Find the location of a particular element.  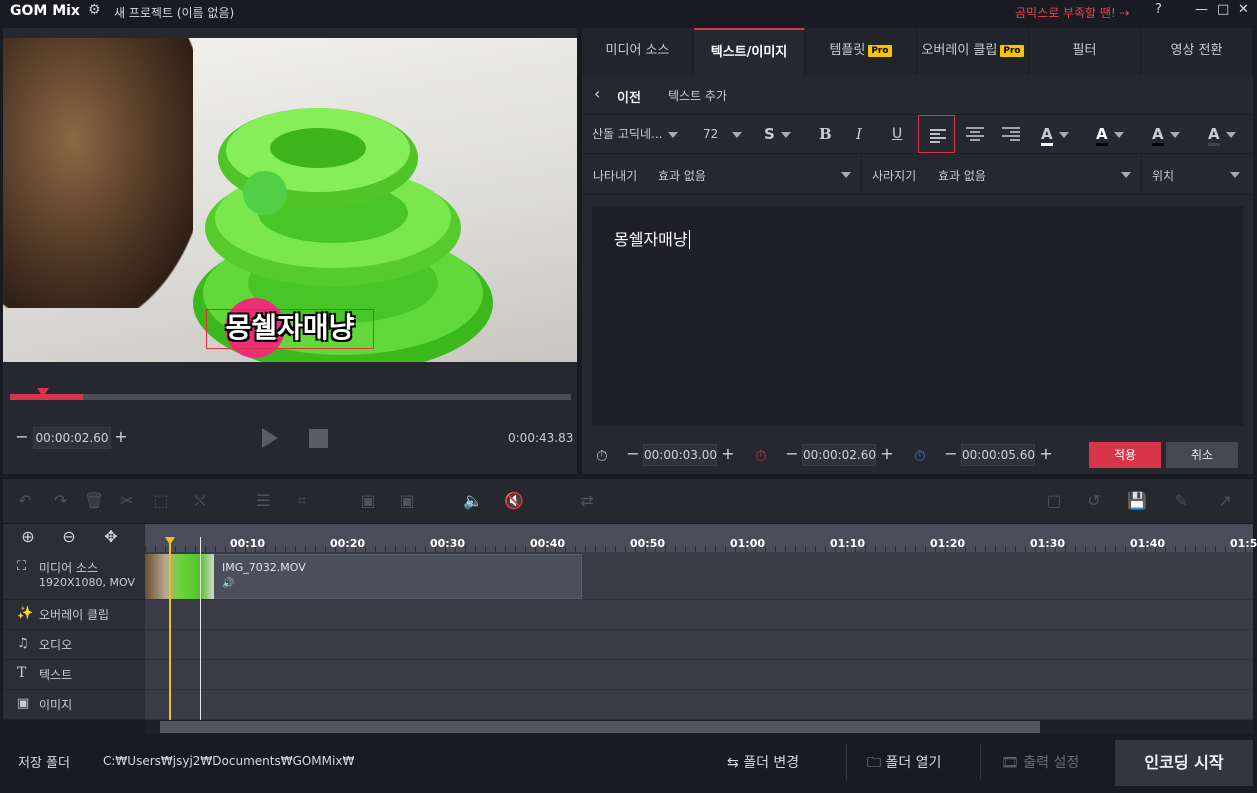

apply-button: 적용 is located at coordinates (1125, 455).